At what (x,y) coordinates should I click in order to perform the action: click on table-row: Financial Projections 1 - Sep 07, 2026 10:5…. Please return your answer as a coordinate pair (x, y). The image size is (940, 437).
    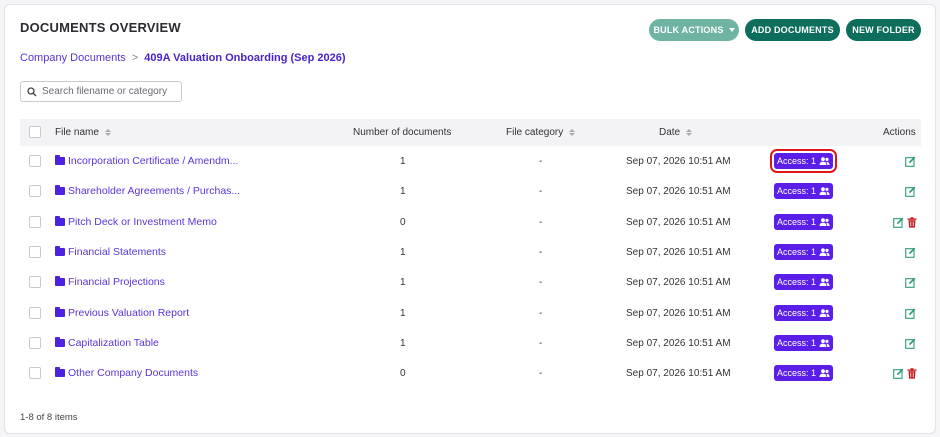
    Looking at the image, I should click on (470, 282).